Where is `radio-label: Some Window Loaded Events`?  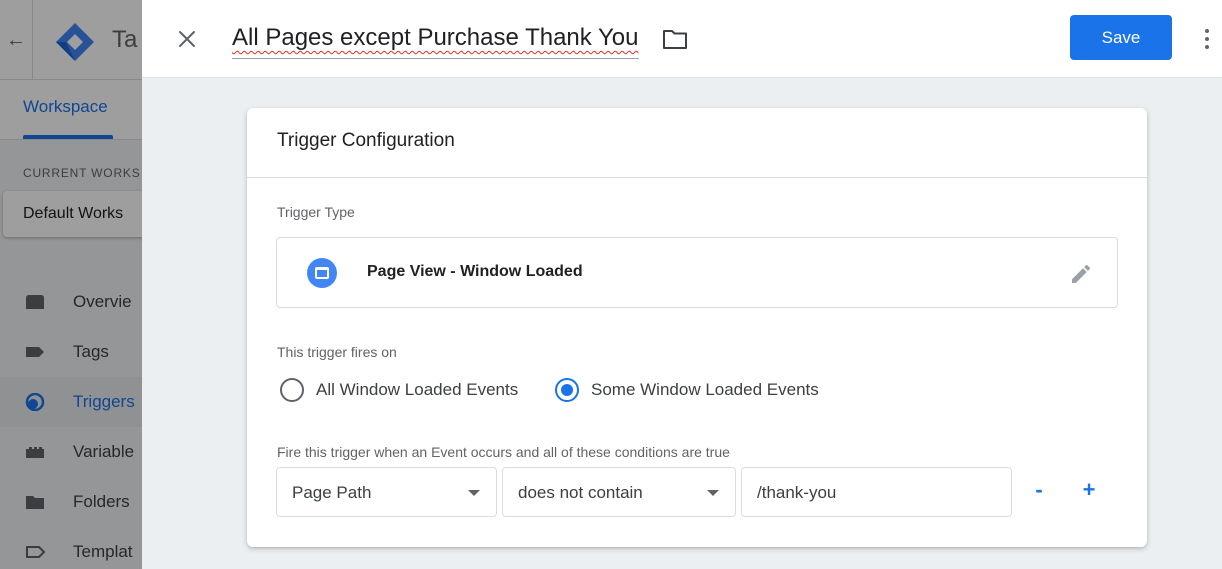 radio-label: Some Window Loaded Events is located at coordinates (705, 389).